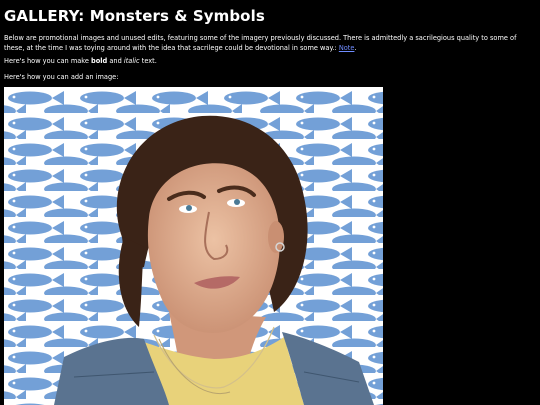 The height and width of the screenshot is (405, 540). What do you see at coordinates (99, 61) in the screenshot?
I see `bold-word: bold` at bounding box center [99, 61].